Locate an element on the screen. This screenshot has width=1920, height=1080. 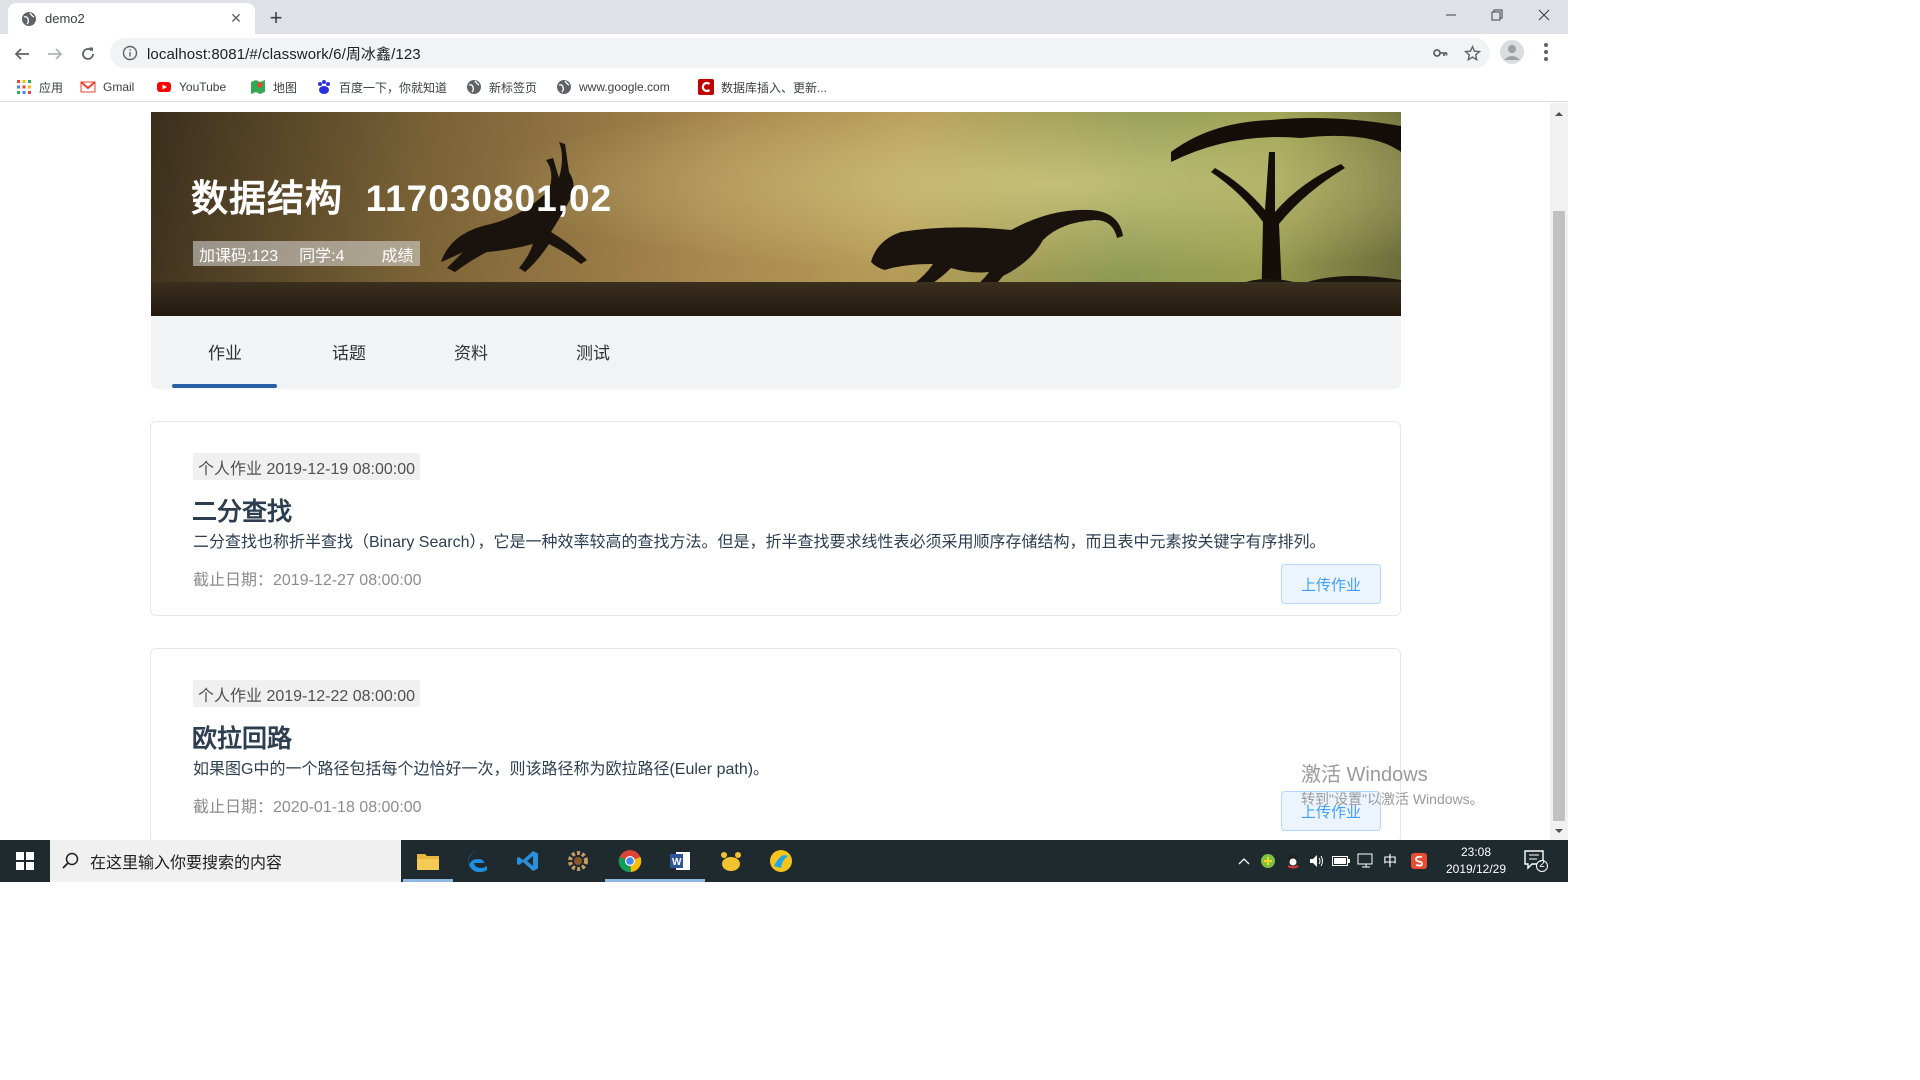
browser-menu-button is located at coordinates (1546, 52).